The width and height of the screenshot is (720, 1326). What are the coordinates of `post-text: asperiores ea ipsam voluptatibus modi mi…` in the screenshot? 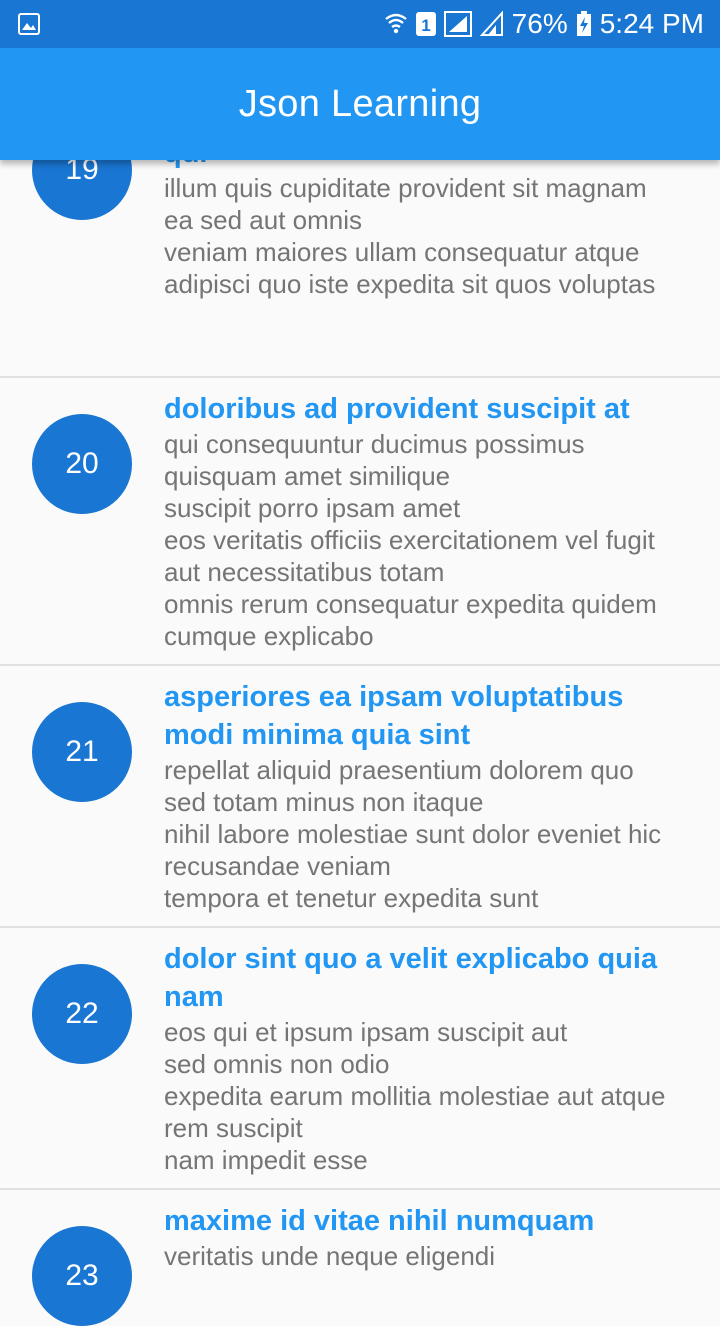 It's located at (428, 796).